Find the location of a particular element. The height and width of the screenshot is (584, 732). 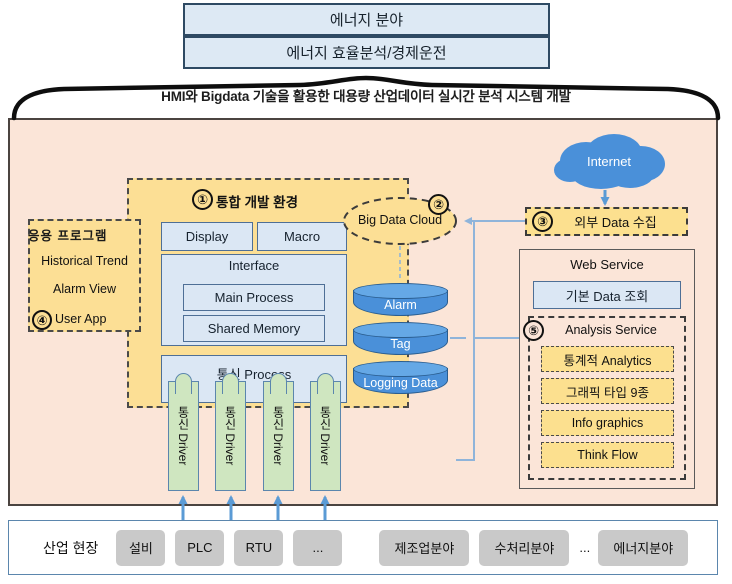

driver-box-4: 통신 Driver is located at coordinates (325, 432).